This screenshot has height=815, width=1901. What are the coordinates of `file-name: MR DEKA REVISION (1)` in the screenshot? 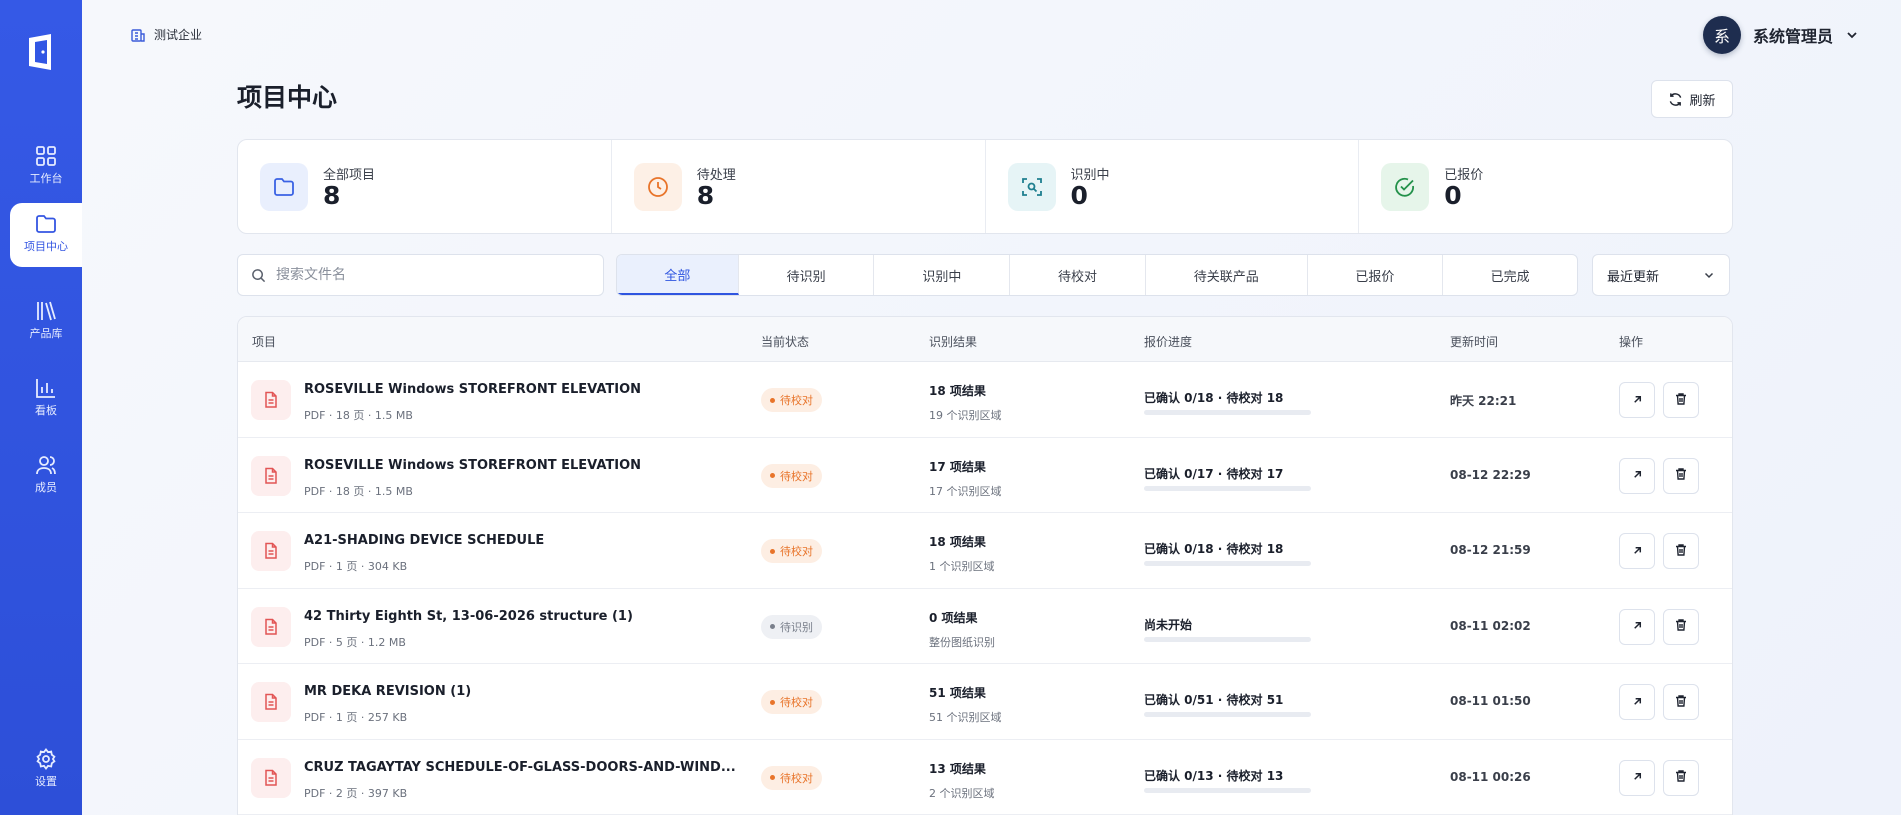 It's located at (387, 691).